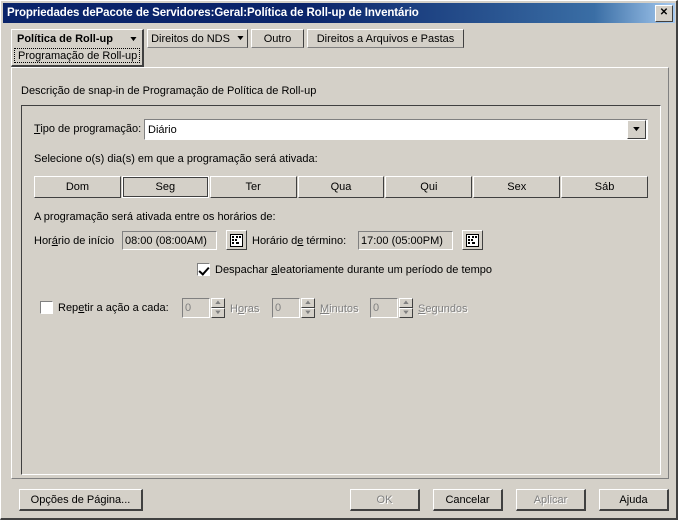  I want to click on schedule-type-label-rest: ipo de programação:, so click(91, 129).